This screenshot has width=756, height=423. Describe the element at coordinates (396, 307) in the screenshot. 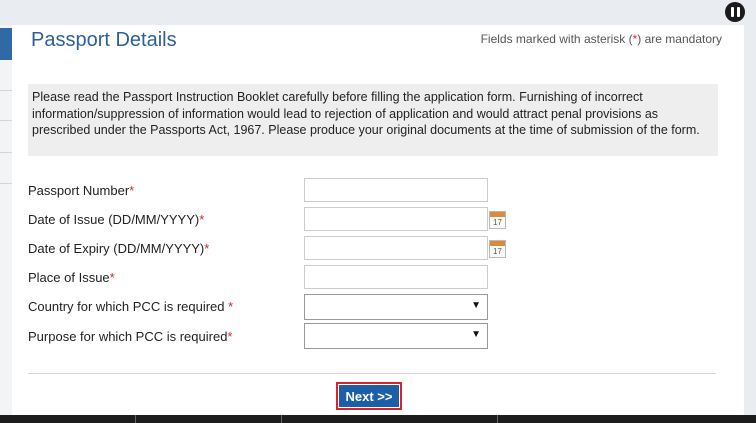

I see `country-select: ▼` at that location.